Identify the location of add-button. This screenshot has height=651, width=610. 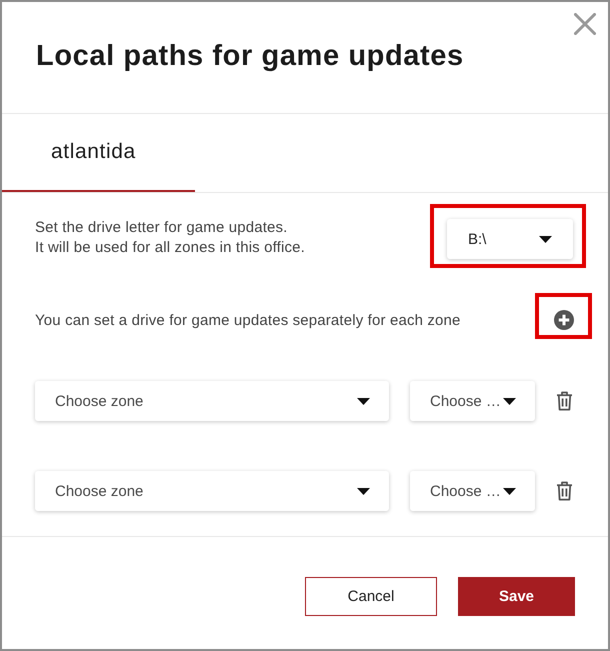
(564, 320).